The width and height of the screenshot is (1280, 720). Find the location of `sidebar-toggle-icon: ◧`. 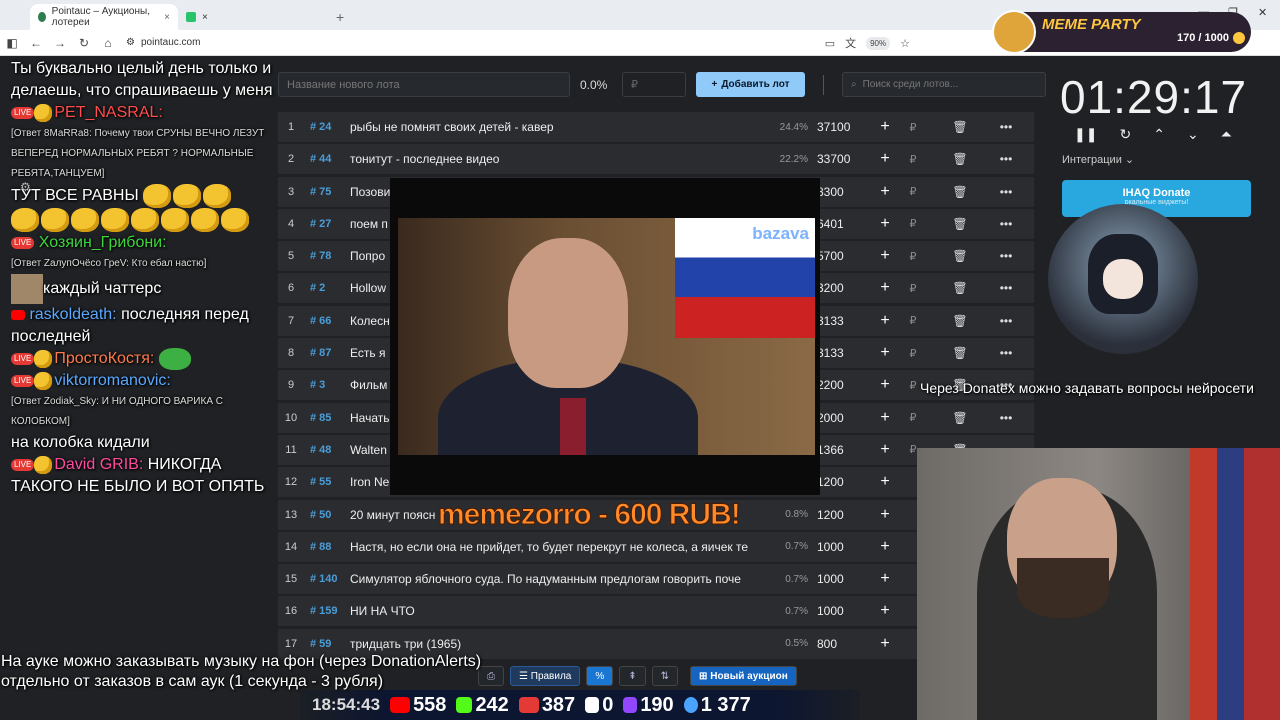

sidebar-toggle-icon: ◧ is located at coordinates (12, 43).